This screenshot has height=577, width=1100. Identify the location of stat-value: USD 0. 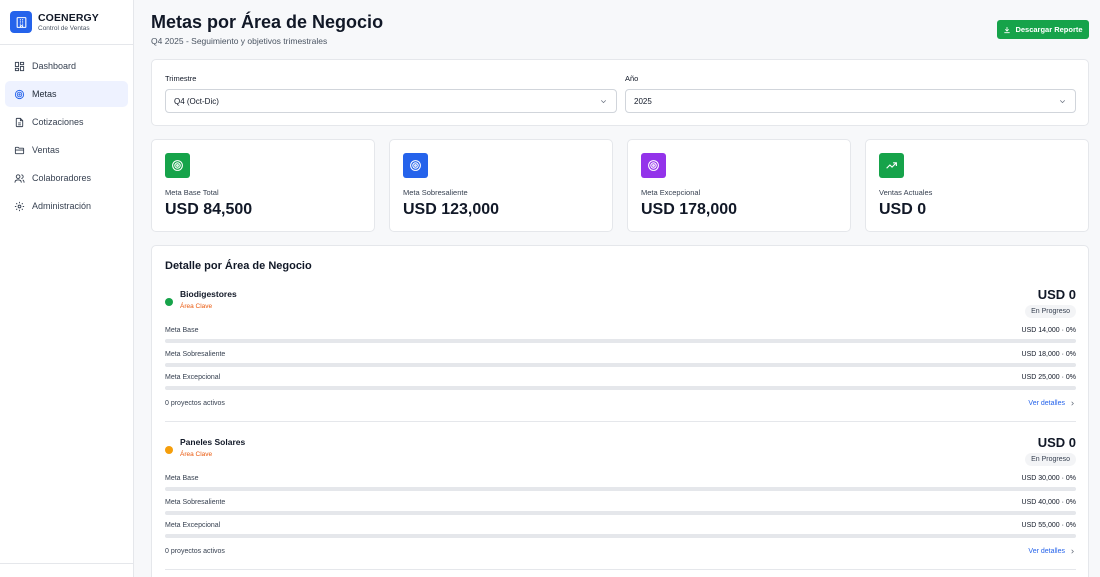
(903, 209).